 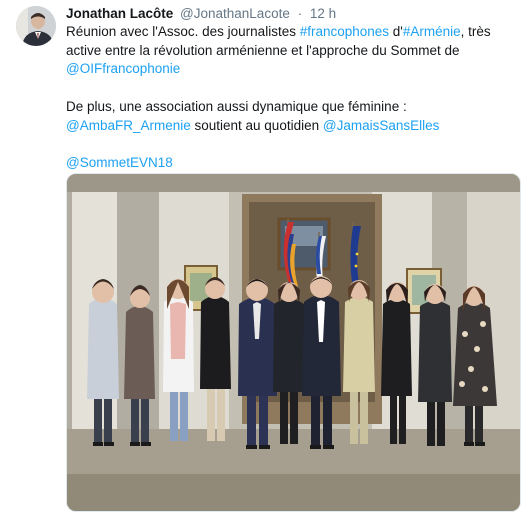 What do you see at coordinates (323, 13) in the screenshot?
I see `timestamp: 12 h` at bounding box center [323, 13].